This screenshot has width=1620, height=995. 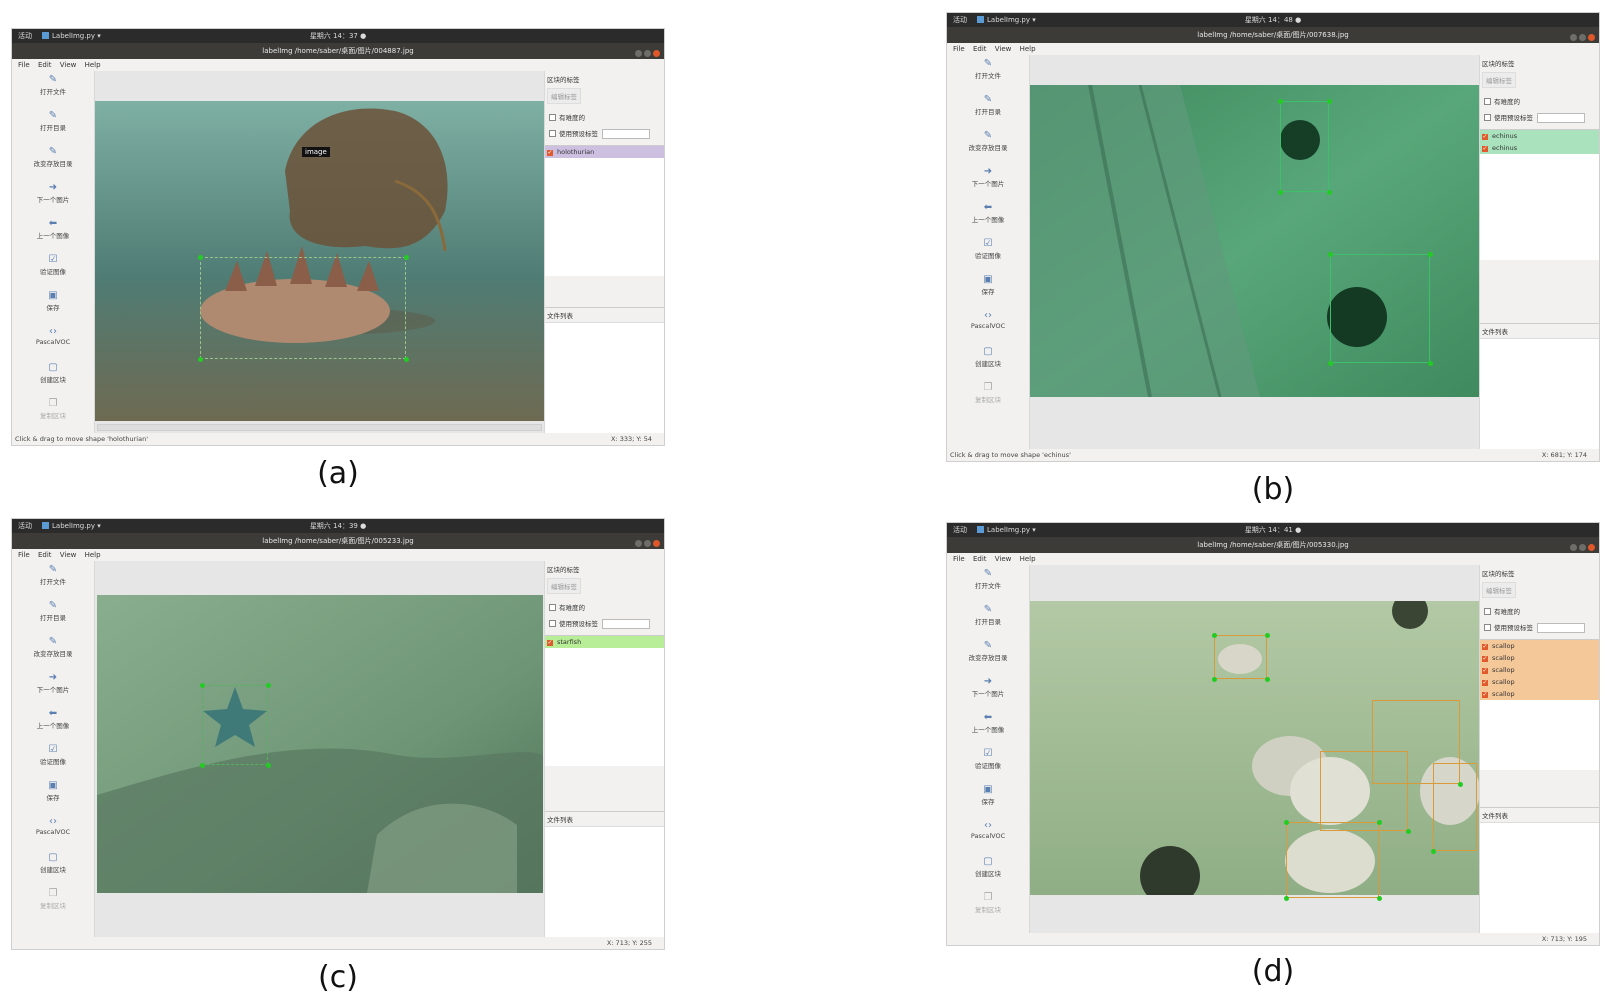 I want to click on label-list-item: holothurian, so click(x=604, y=152).